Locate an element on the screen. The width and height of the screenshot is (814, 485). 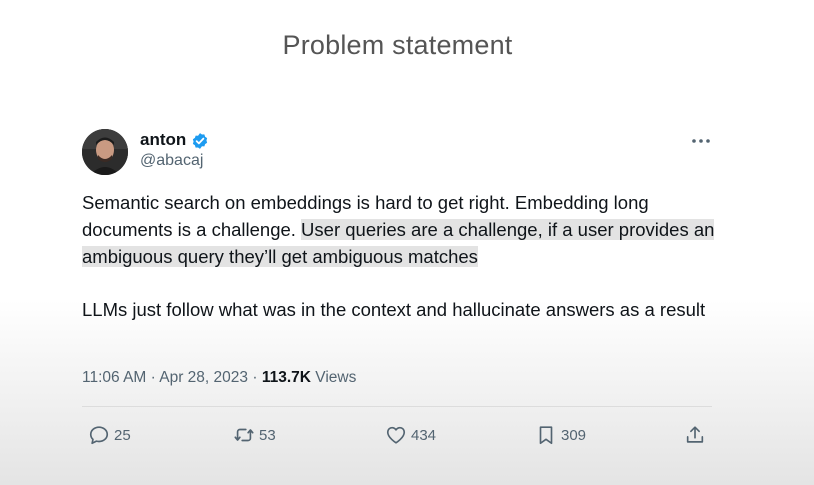
bookmark-icon is located at coordinates (546, 435).